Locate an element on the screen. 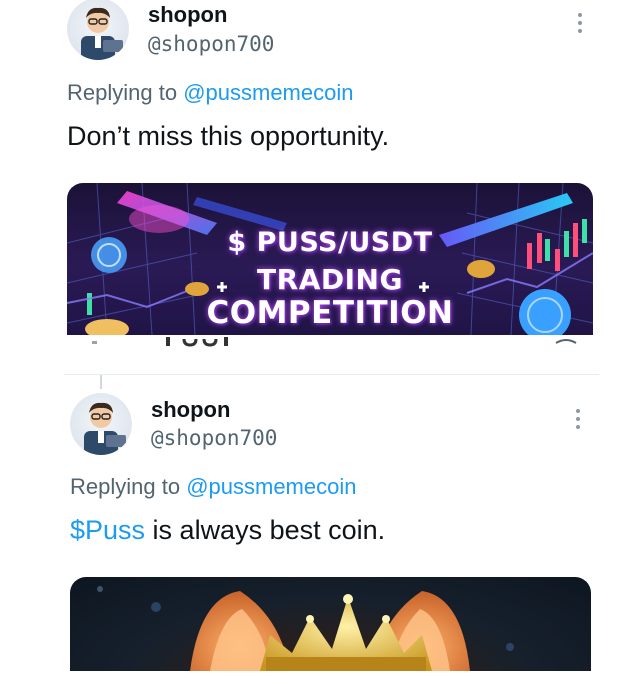 Image resolution: width=640 pixels, height=676 pixels. clipped-overlay-strip is located at coordinates (340, 344).